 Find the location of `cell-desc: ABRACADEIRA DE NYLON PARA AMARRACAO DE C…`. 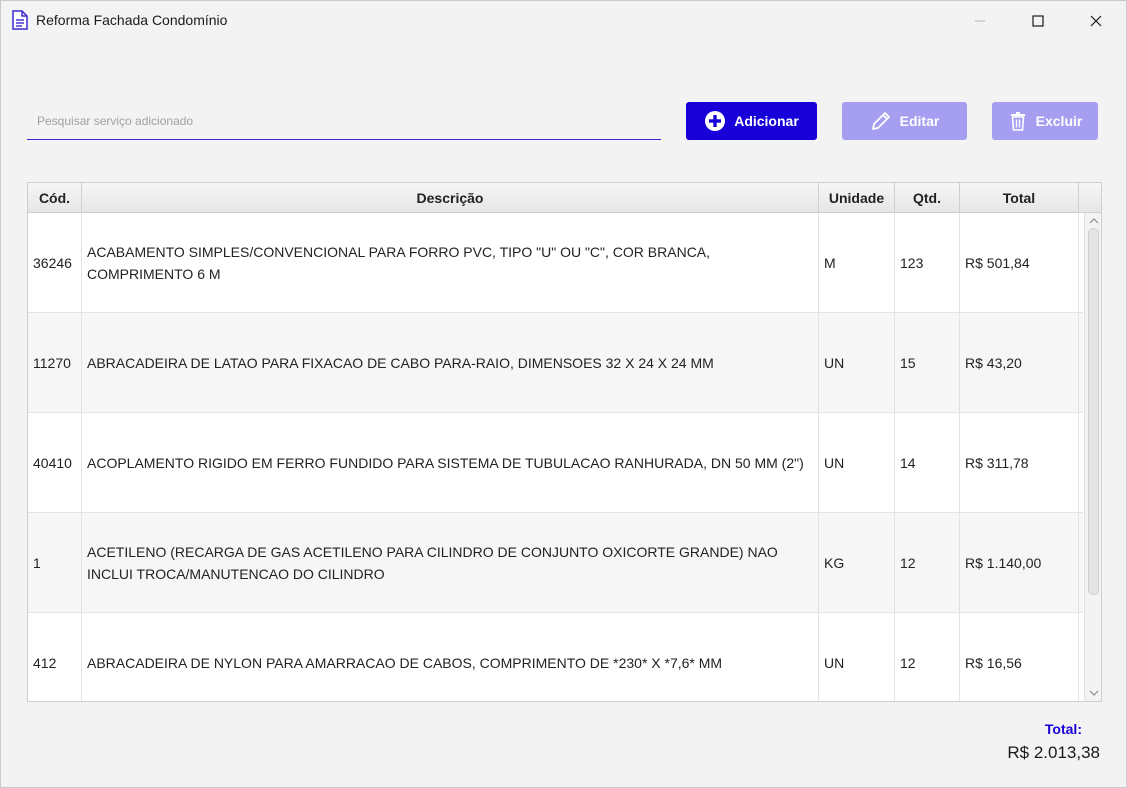

cell-desc: ABRACADEIRA DE NYLON PARA AMARRACAO DE C… is located at coordinates (450, 657).